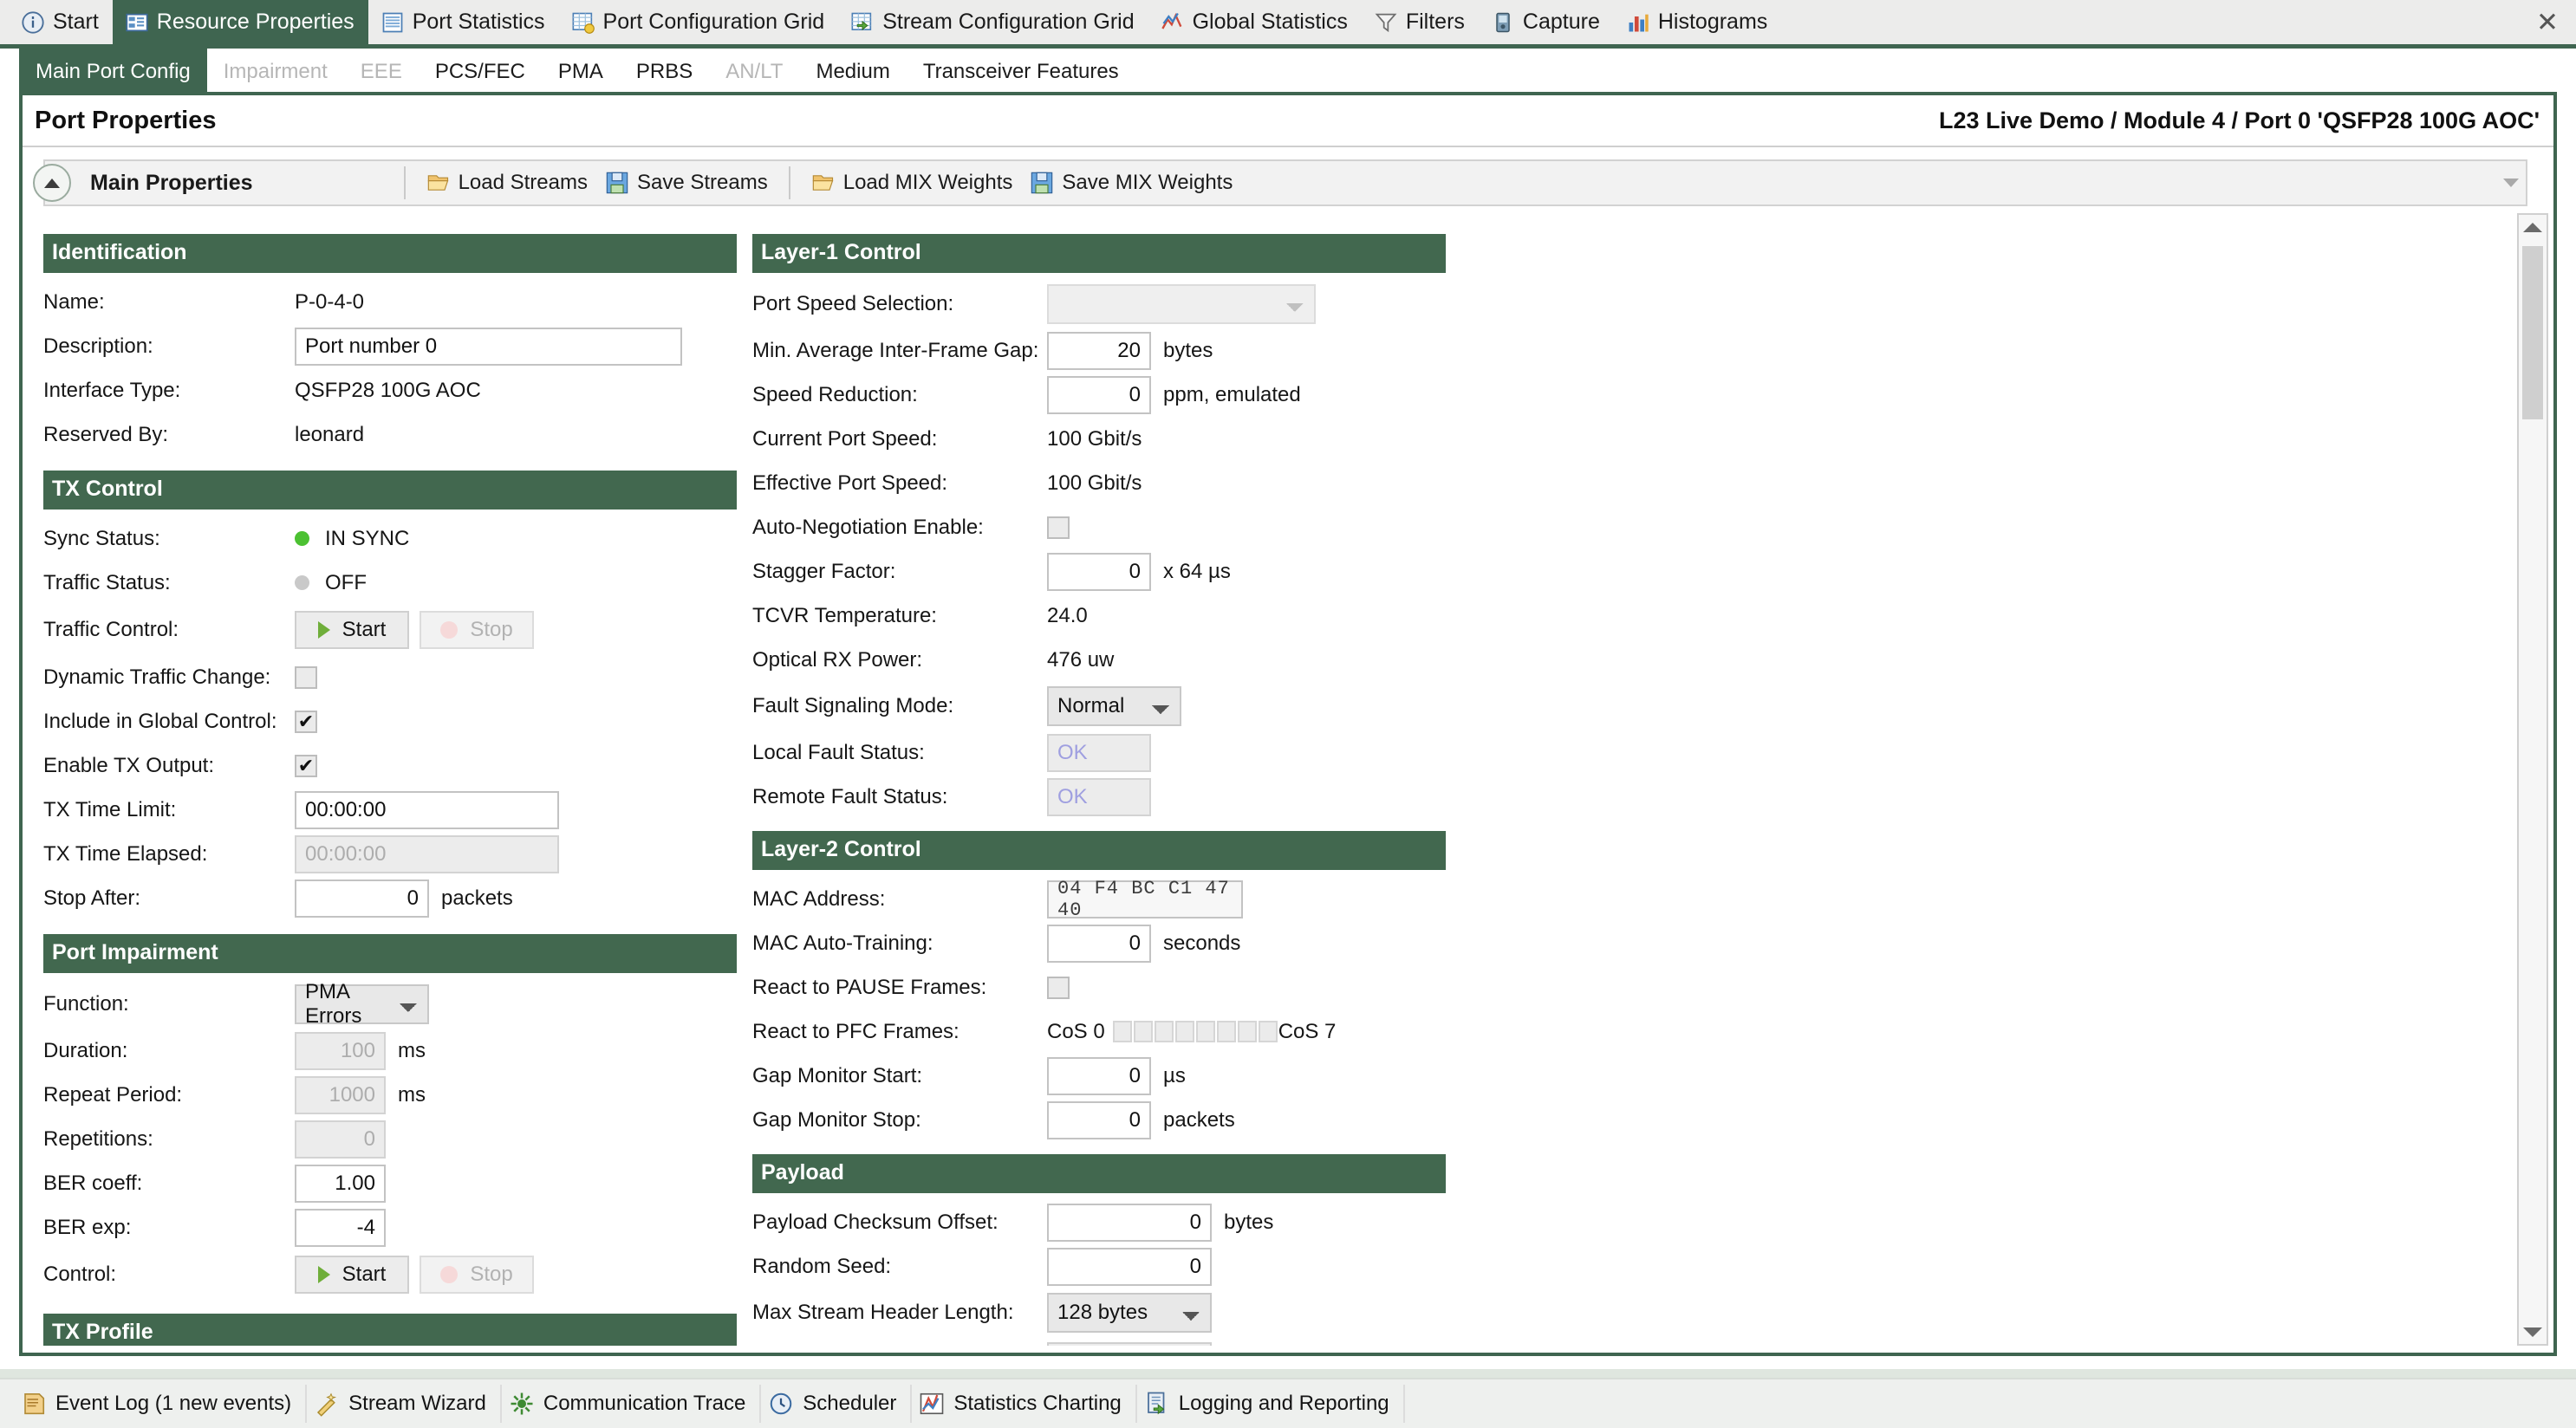 Image resolution: width=2576 pixels, height=1428 pixels. Describe the element at coordinates (1099, 660) in the screenshot. I see `row-optical-rx-power: Optical RX Power: 476 uw` at that location.